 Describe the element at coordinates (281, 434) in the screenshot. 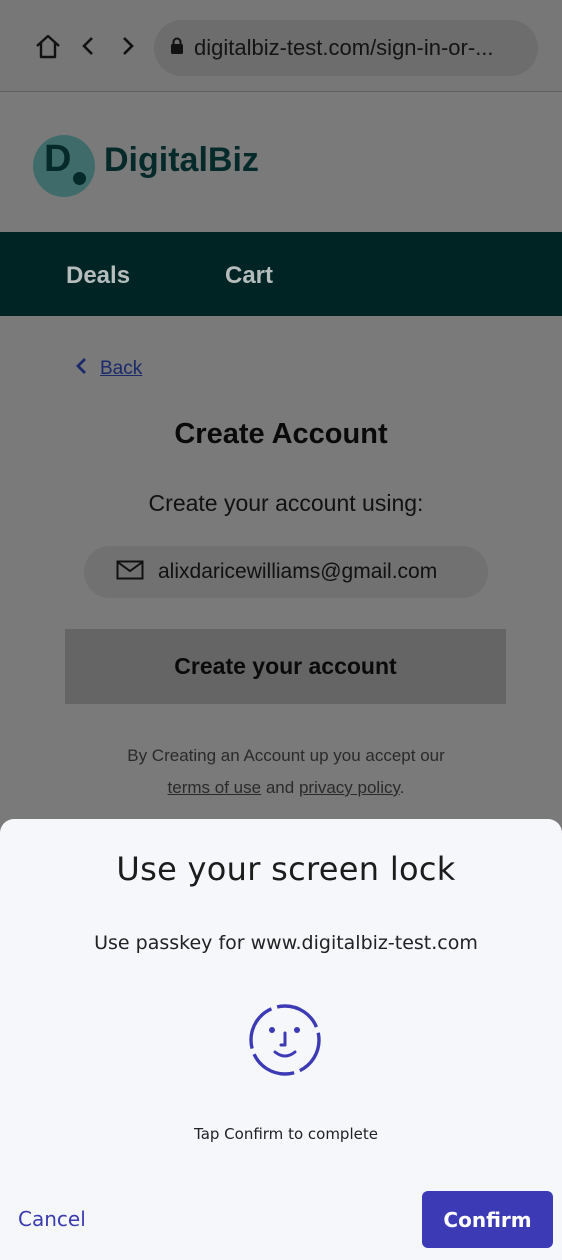

I see `page-title: Create Account` at that location.